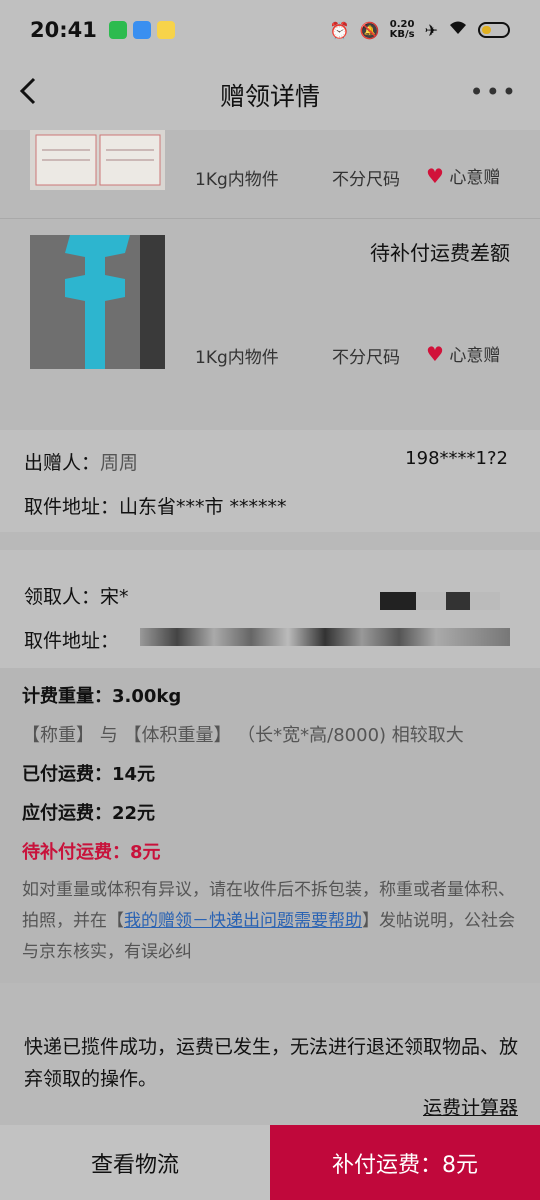 Image resolution: width=540 pixels, height=1200 pixels. Describe the element at coordinates (271, 1063) in the screenshot. I see `final-note: 快递已揽件成功，运费已发生，无法进行退还领取物品、放弃领取的操作。` at that location.